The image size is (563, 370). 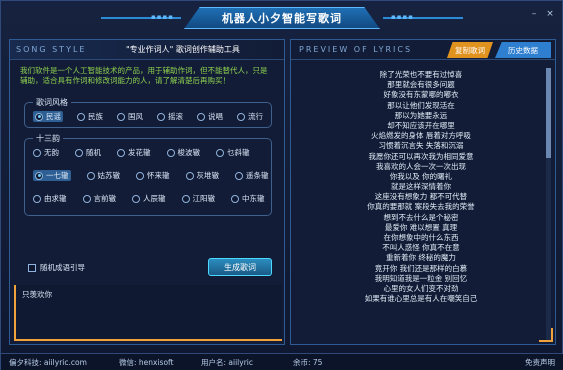 What do you see at coordinates (48, 362) in the screenshot?
I see `footer-brand: 偏夕科技: aiilyric.com` at bounding box center [48, 362].